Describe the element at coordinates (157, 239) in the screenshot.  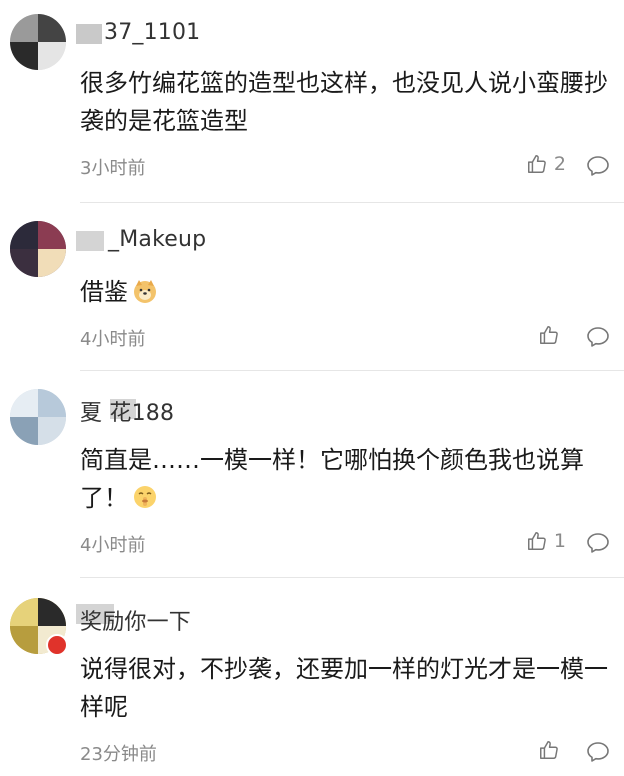
I see `username: _Makeup` at that location.